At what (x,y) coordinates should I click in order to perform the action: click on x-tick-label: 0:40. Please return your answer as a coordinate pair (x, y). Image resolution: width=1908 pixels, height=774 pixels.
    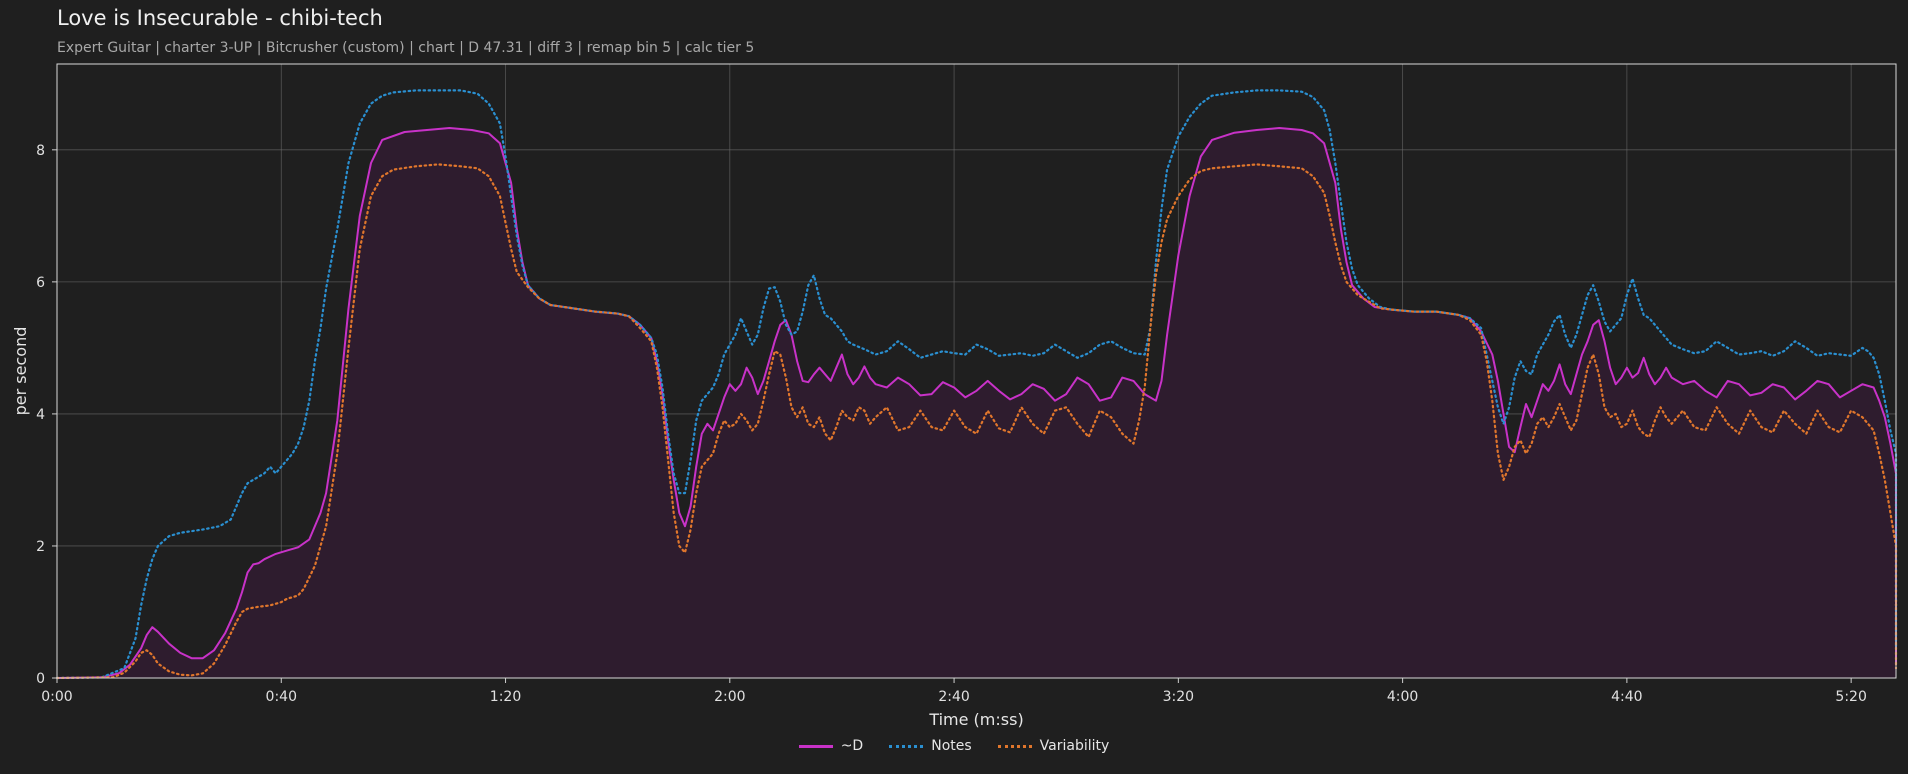
    Looking at the image, I should click on (281, 697).